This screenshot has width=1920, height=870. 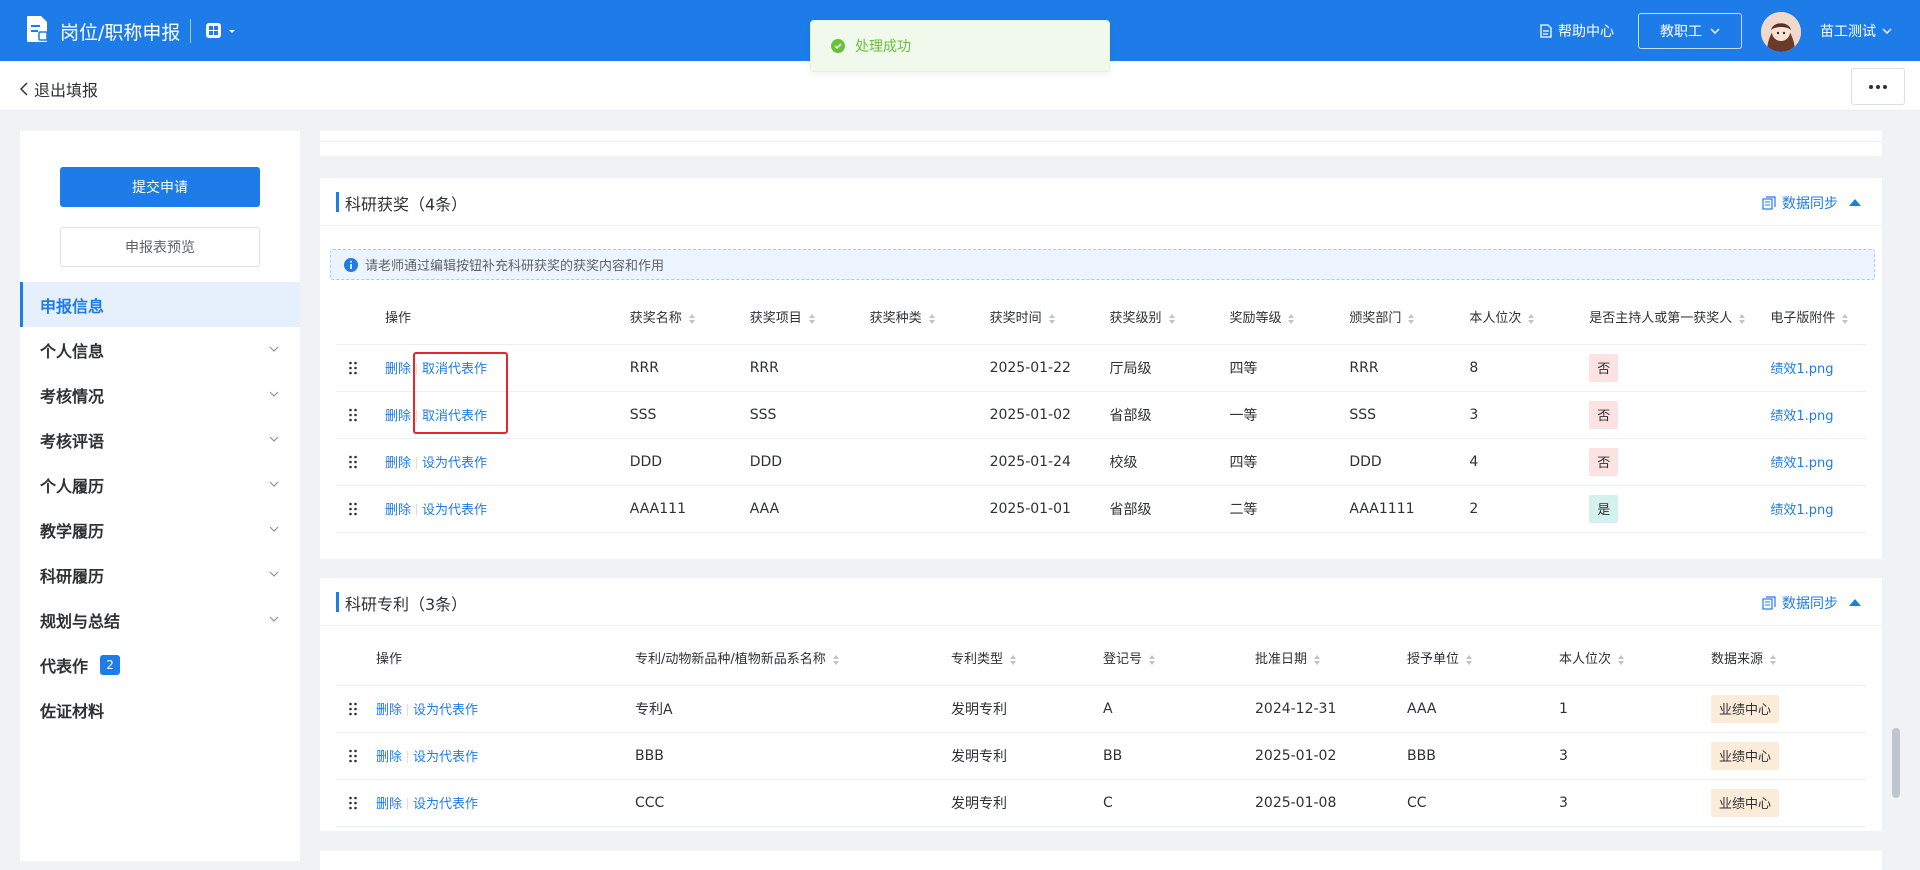 What do you see at coordinates (160, 439) in the screenshot?
I see `sidebar-item: 考核评语` at bounding box center [160, 439].